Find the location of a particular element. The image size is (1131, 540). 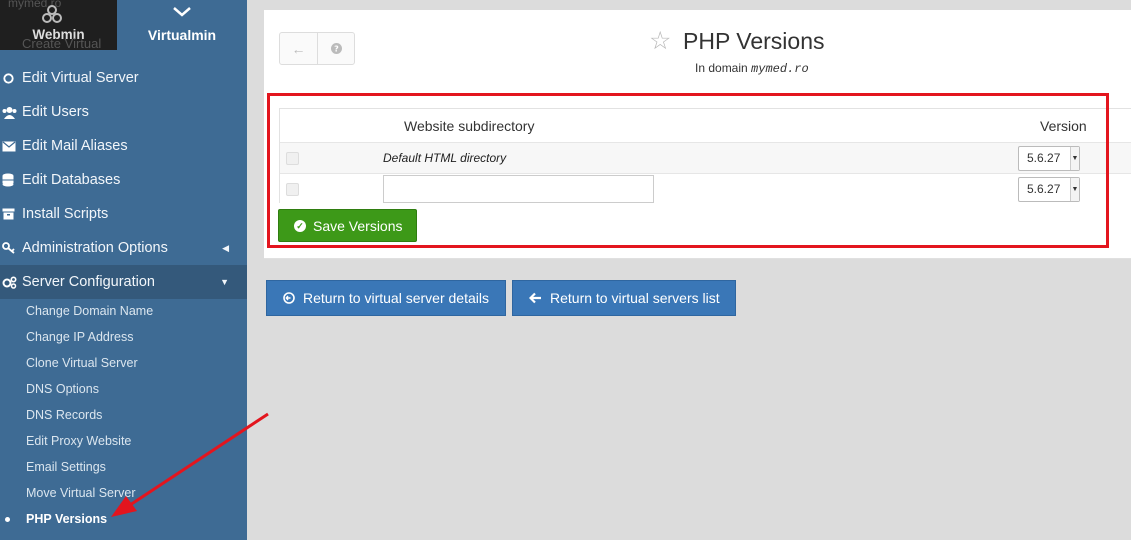

return-list-label: Return to virtual servers list is located at coordinates (635, 298).